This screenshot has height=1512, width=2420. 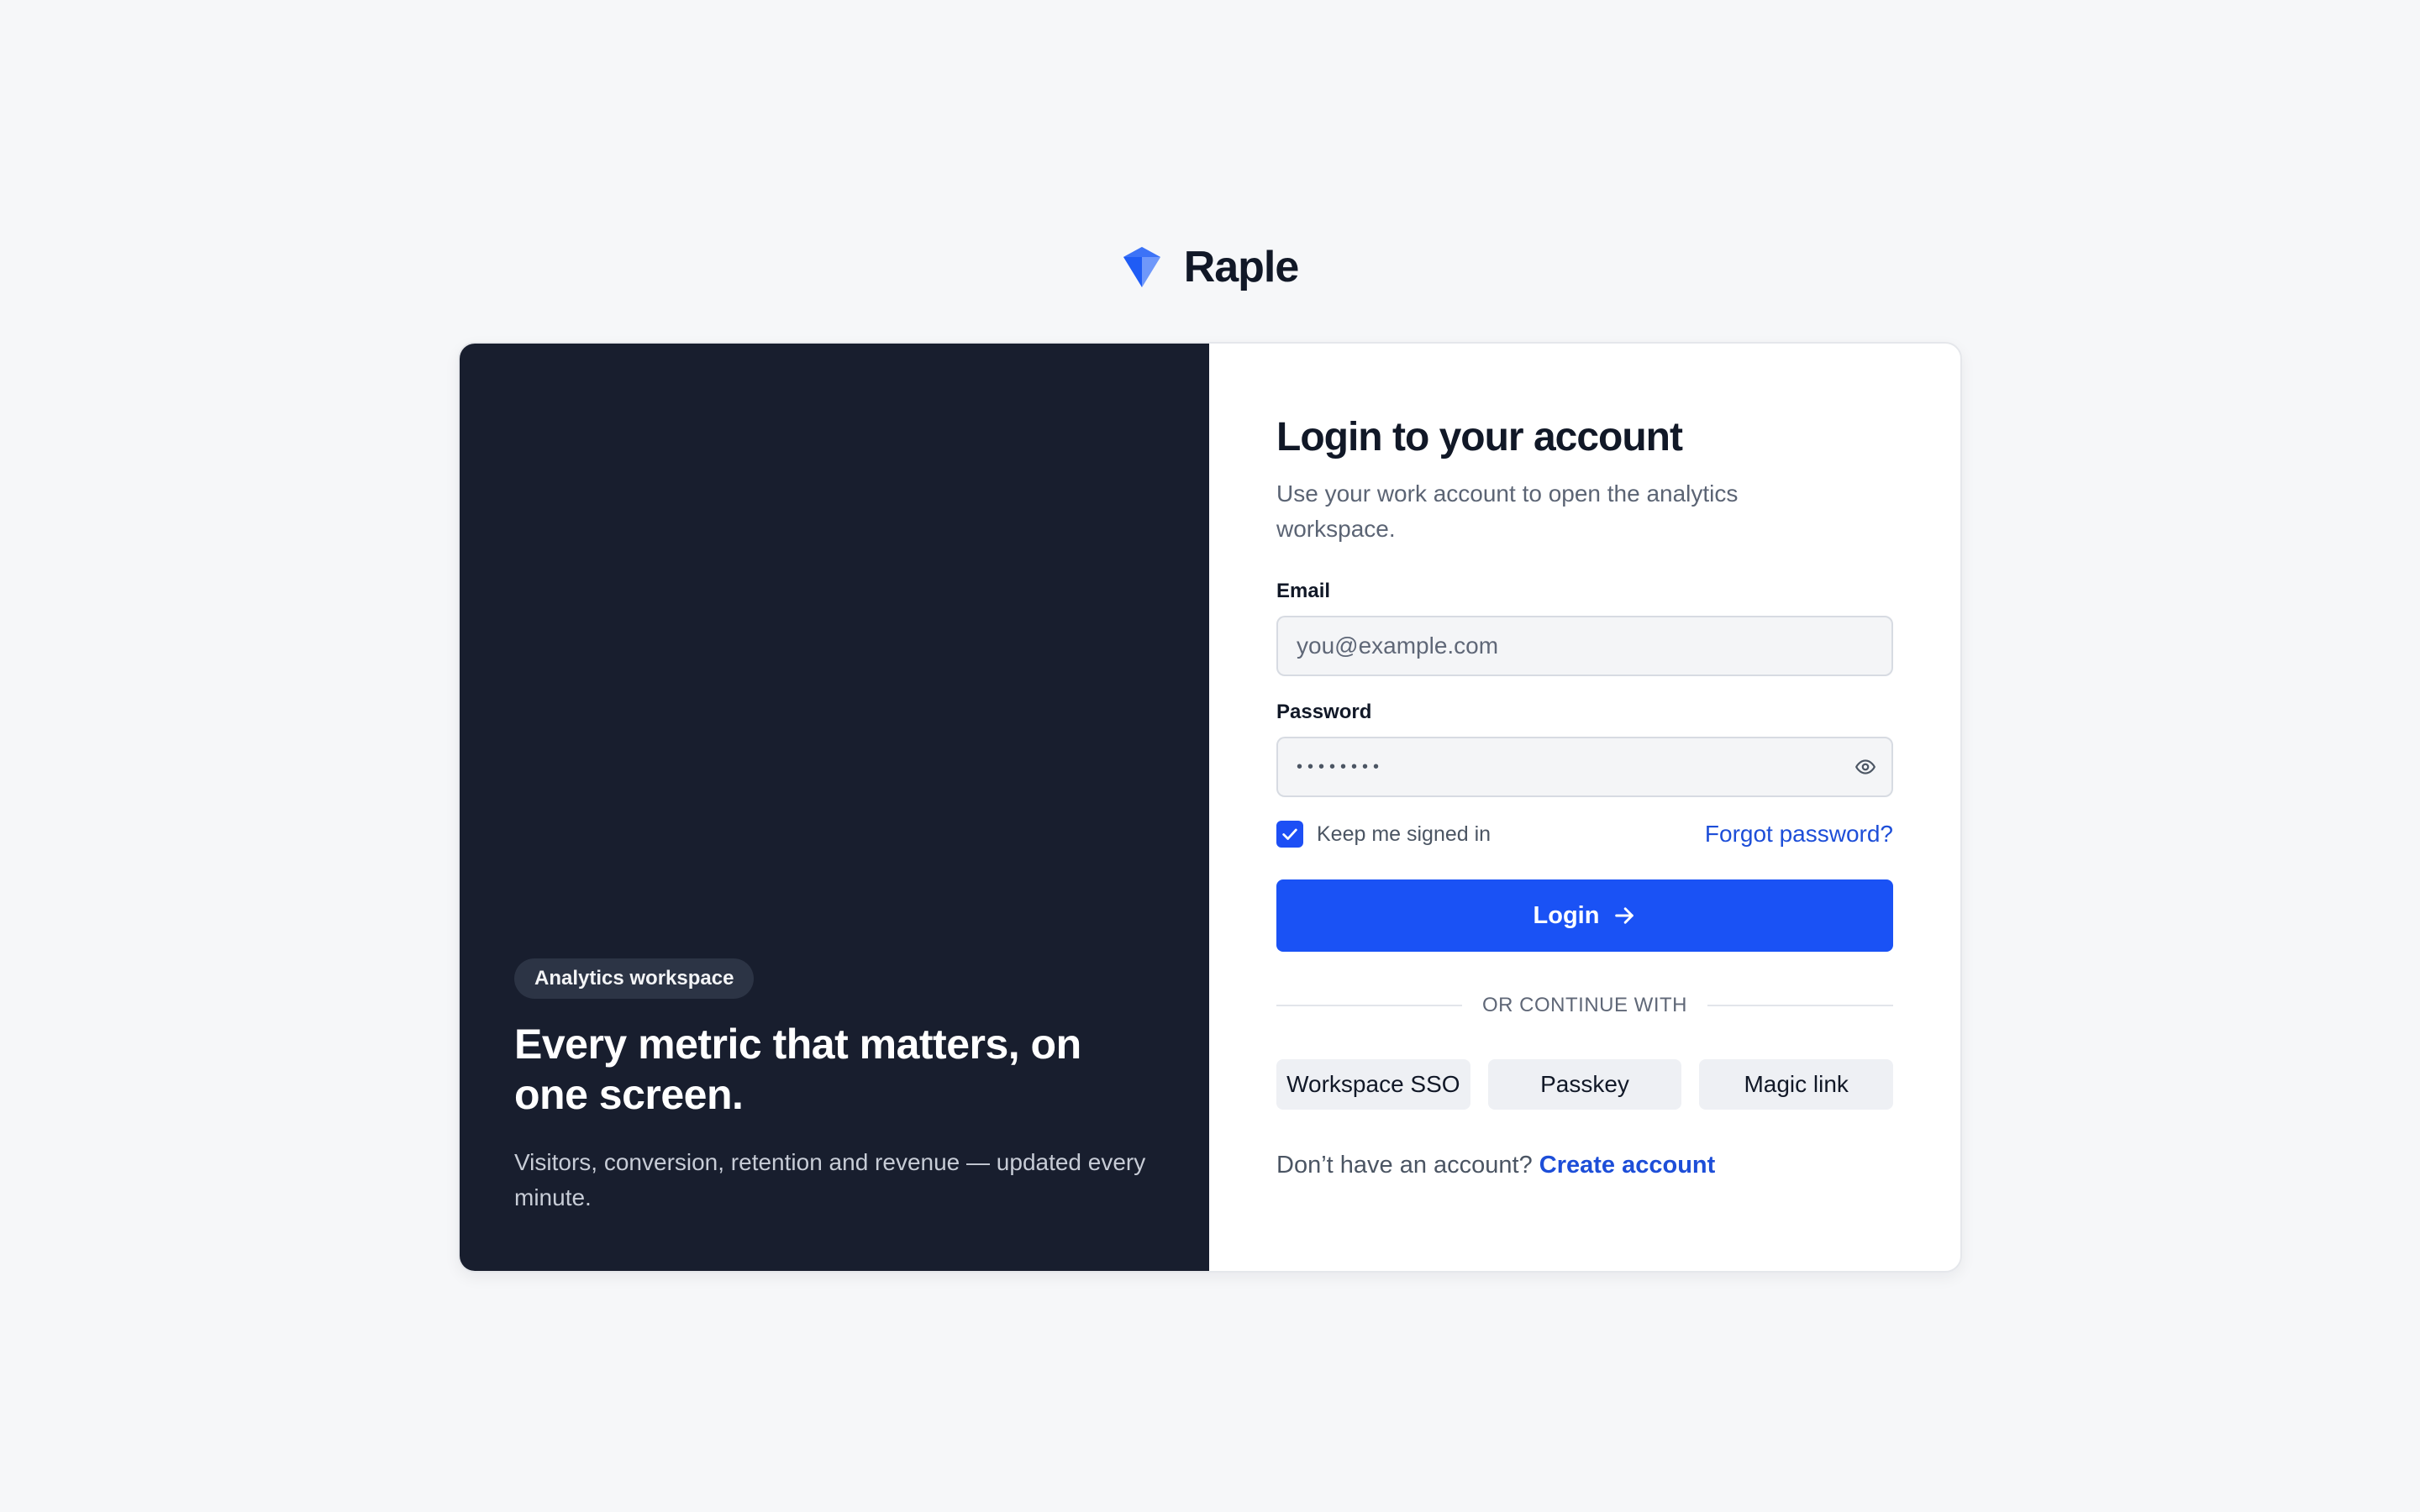 I want to click on keep-signed-in-checkbox: Keep me signed in, so click(x=1383, y=834).